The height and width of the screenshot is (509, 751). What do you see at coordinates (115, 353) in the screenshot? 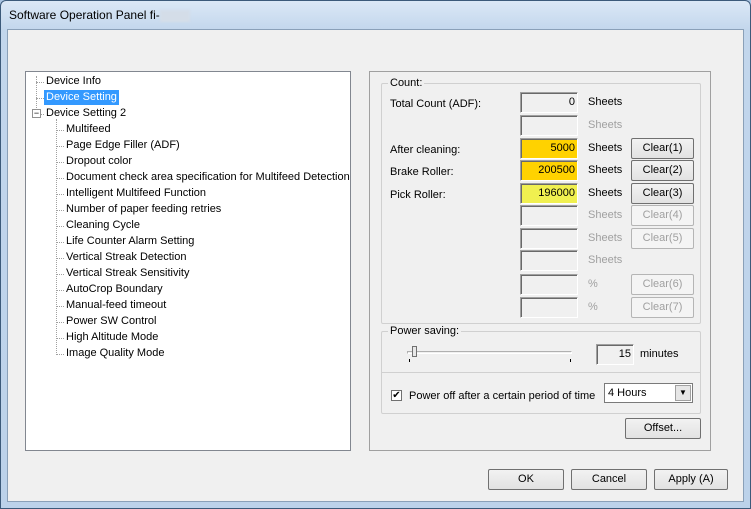
I see `tree-item: Image Quality Mode` at bounding box center [115, 353].